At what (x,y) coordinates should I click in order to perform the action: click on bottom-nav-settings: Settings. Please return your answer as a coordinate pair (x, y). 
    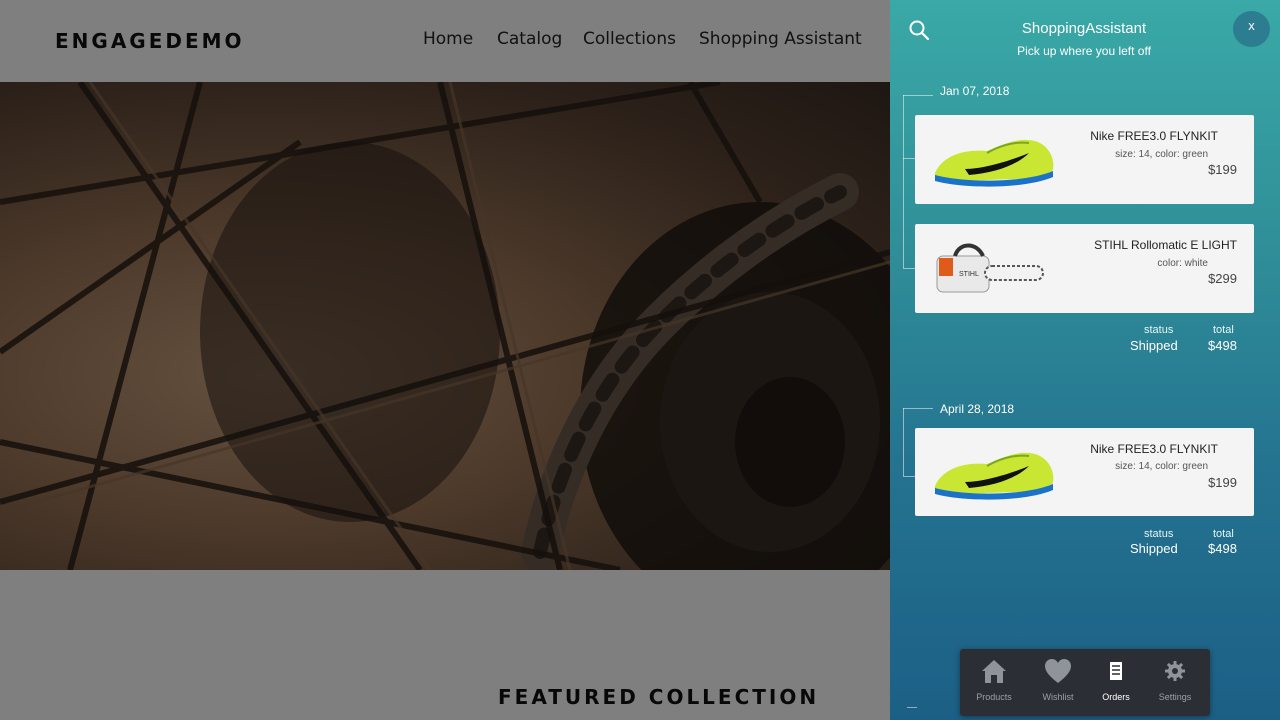
    Looking at the image, I should click on (1175, 682).